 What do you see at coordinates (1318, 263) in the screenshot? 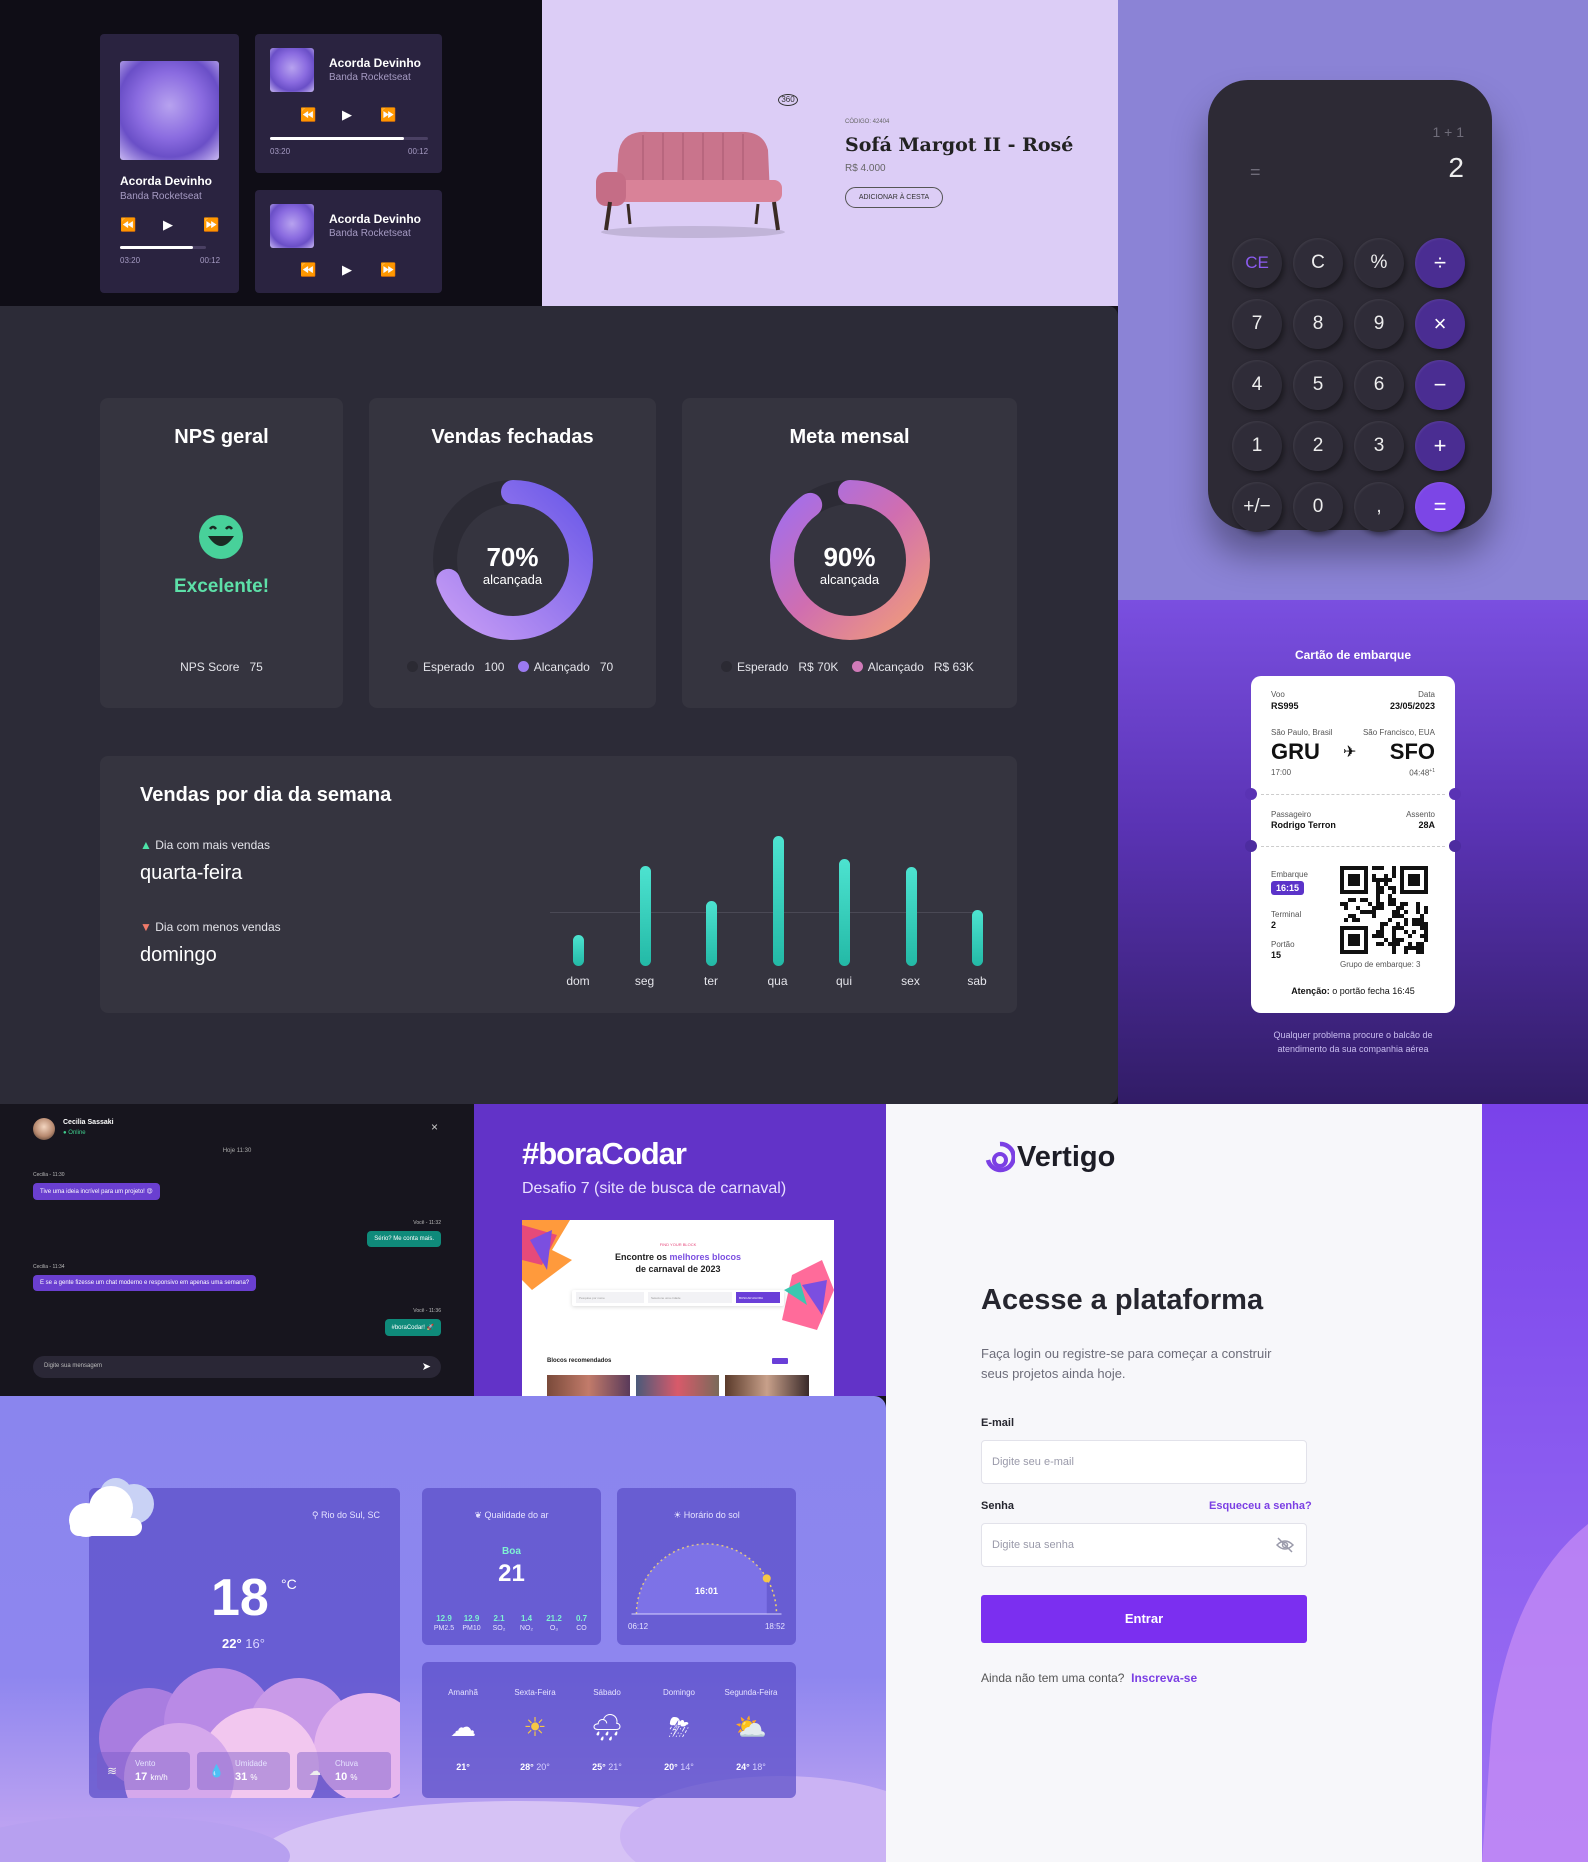
I see `calc-key: C` at bounding box center [1318, 263].